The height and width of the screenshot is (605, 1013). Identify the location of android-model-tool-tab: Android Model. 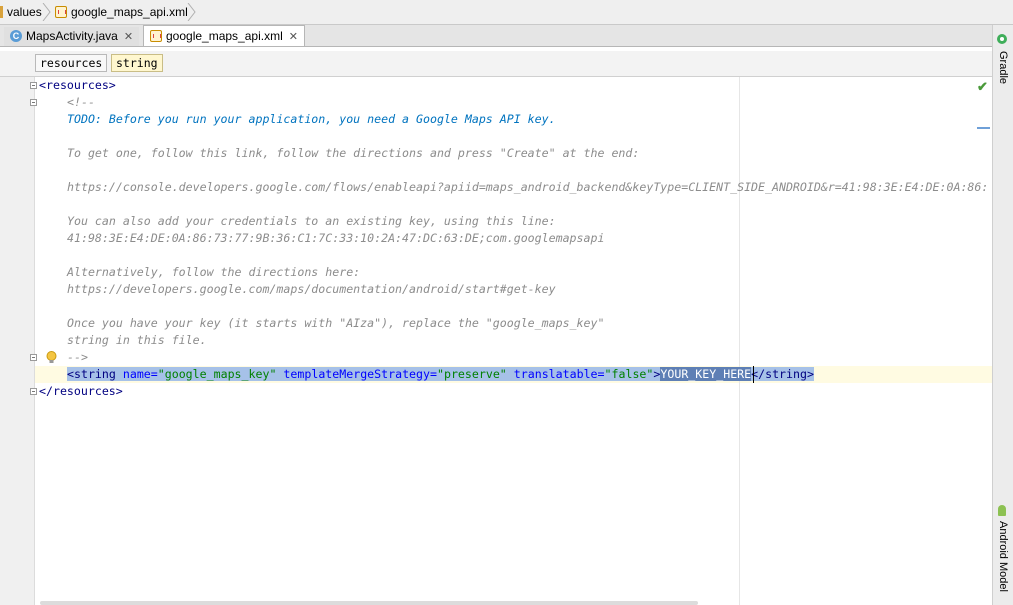
(1003, 556).